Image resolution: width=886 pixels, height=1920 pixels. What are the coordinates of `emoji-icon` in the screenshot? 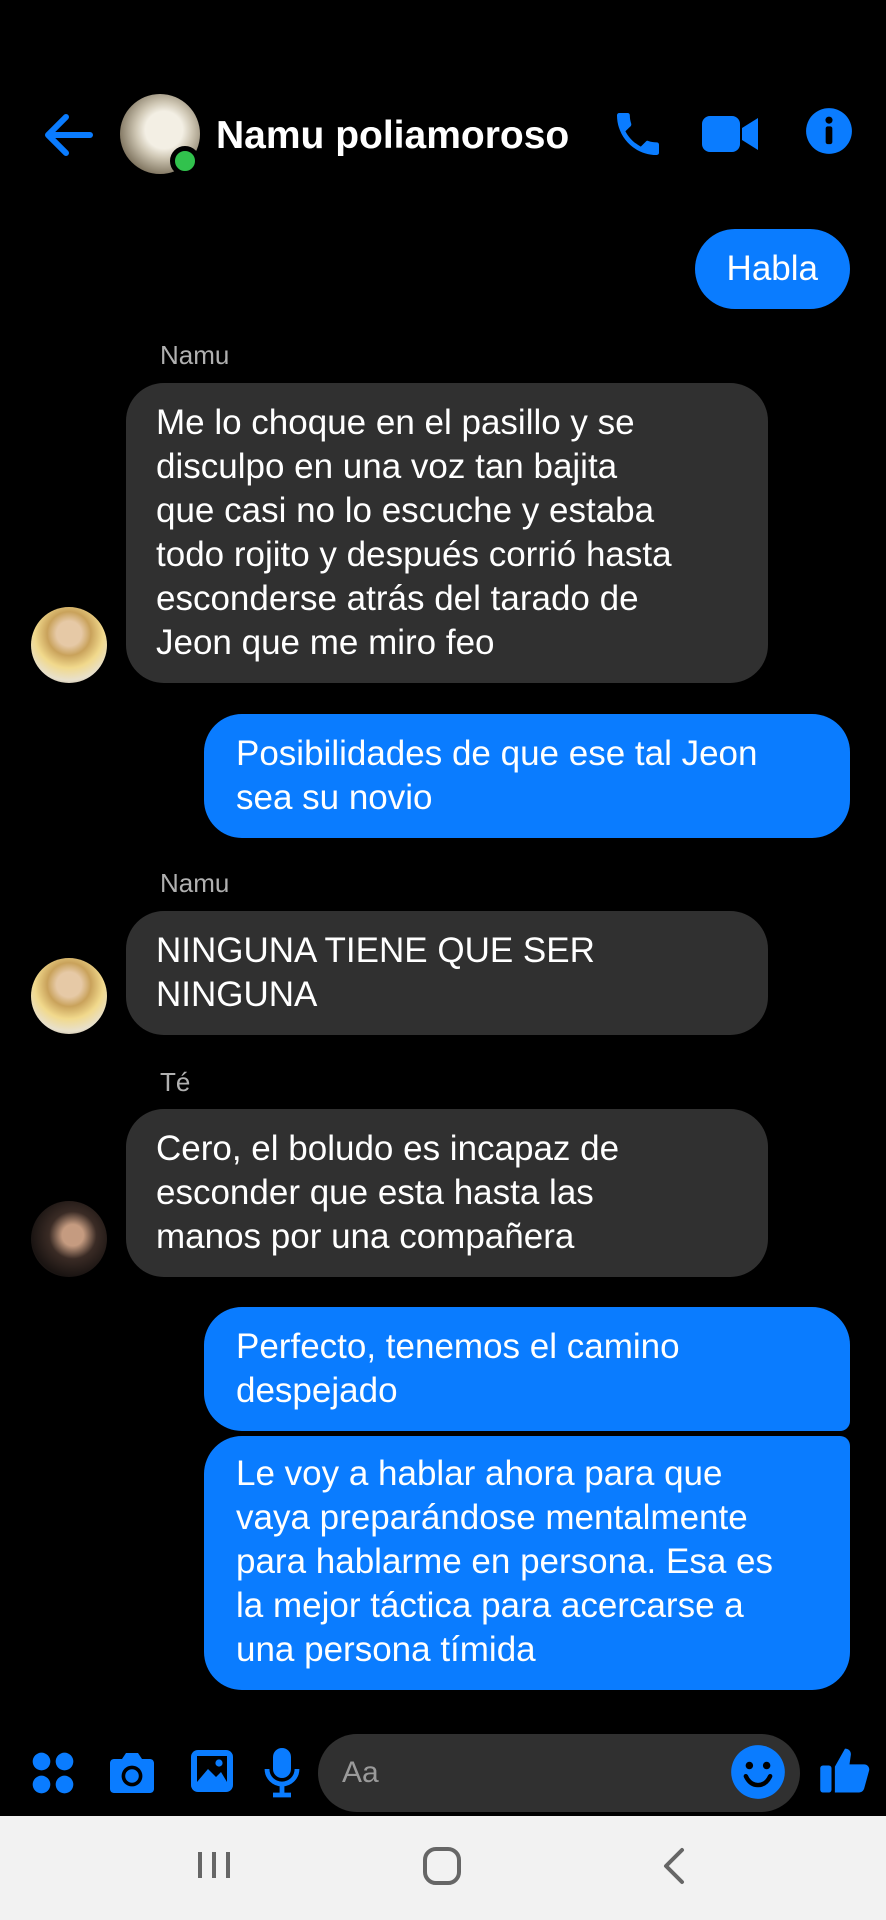 It's located at (758, 1774).